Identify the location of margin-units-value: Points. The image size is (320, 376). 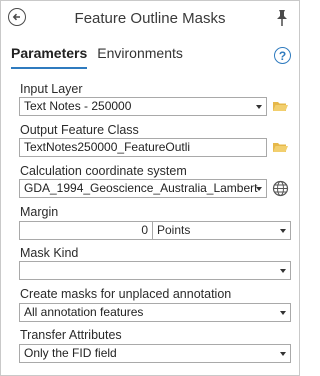
(174, 230).